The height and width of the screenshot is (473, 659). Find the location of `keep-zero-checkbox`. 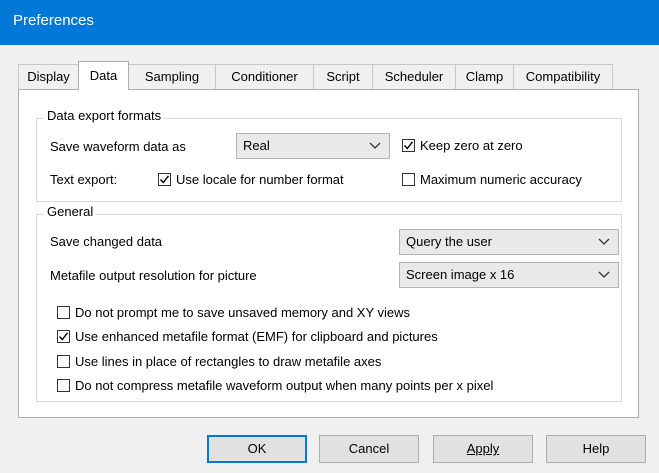

keep-zero-checkbox is located at coordinates (408, 145).